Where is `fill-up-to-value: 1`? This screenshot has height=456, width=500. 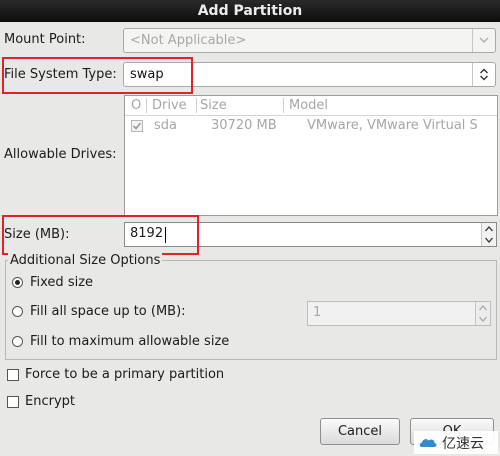 fill-up-to-value: 1 is located at coordinates (317, 312).